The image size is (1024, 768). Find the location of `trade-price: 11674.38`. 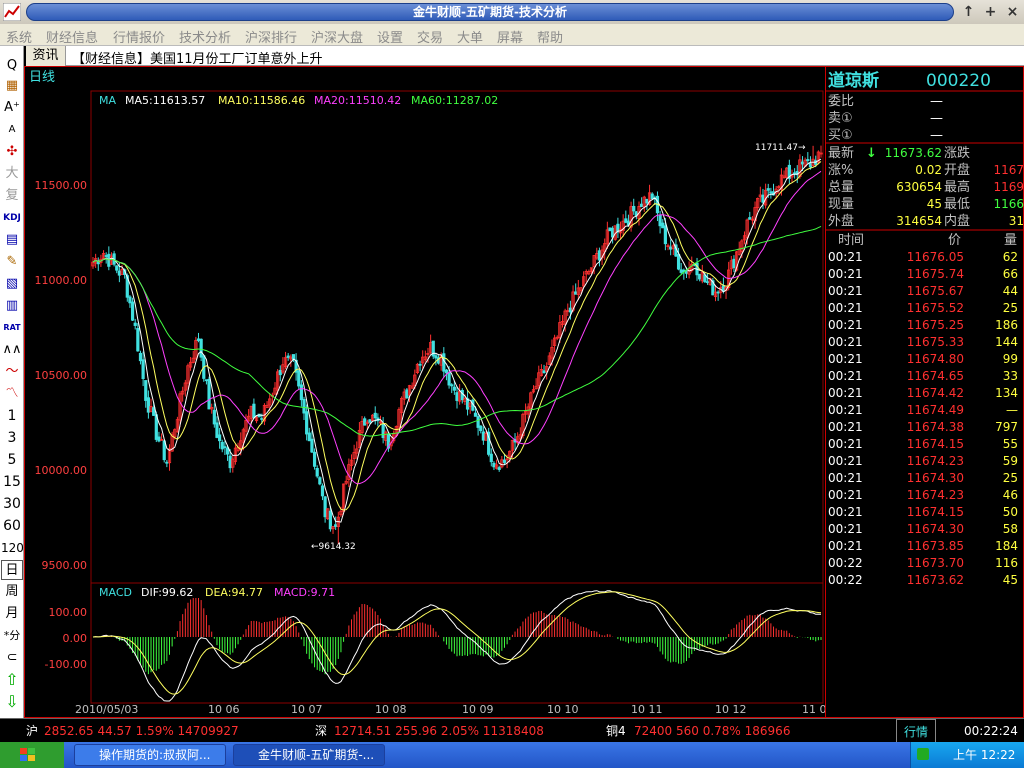

trade-price: 11674.38 is located at coordinates (935, 427).